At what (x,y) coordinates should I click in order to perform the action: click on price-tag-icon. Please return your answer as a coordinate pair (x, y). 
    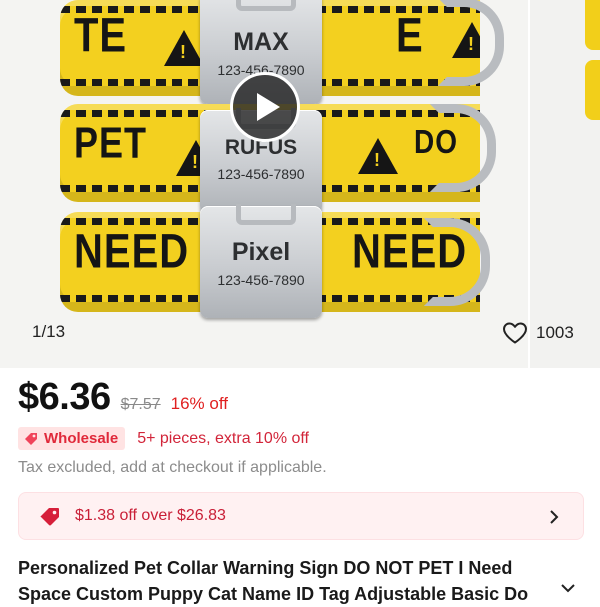
    Looking at the image, I should click on (49, 517).